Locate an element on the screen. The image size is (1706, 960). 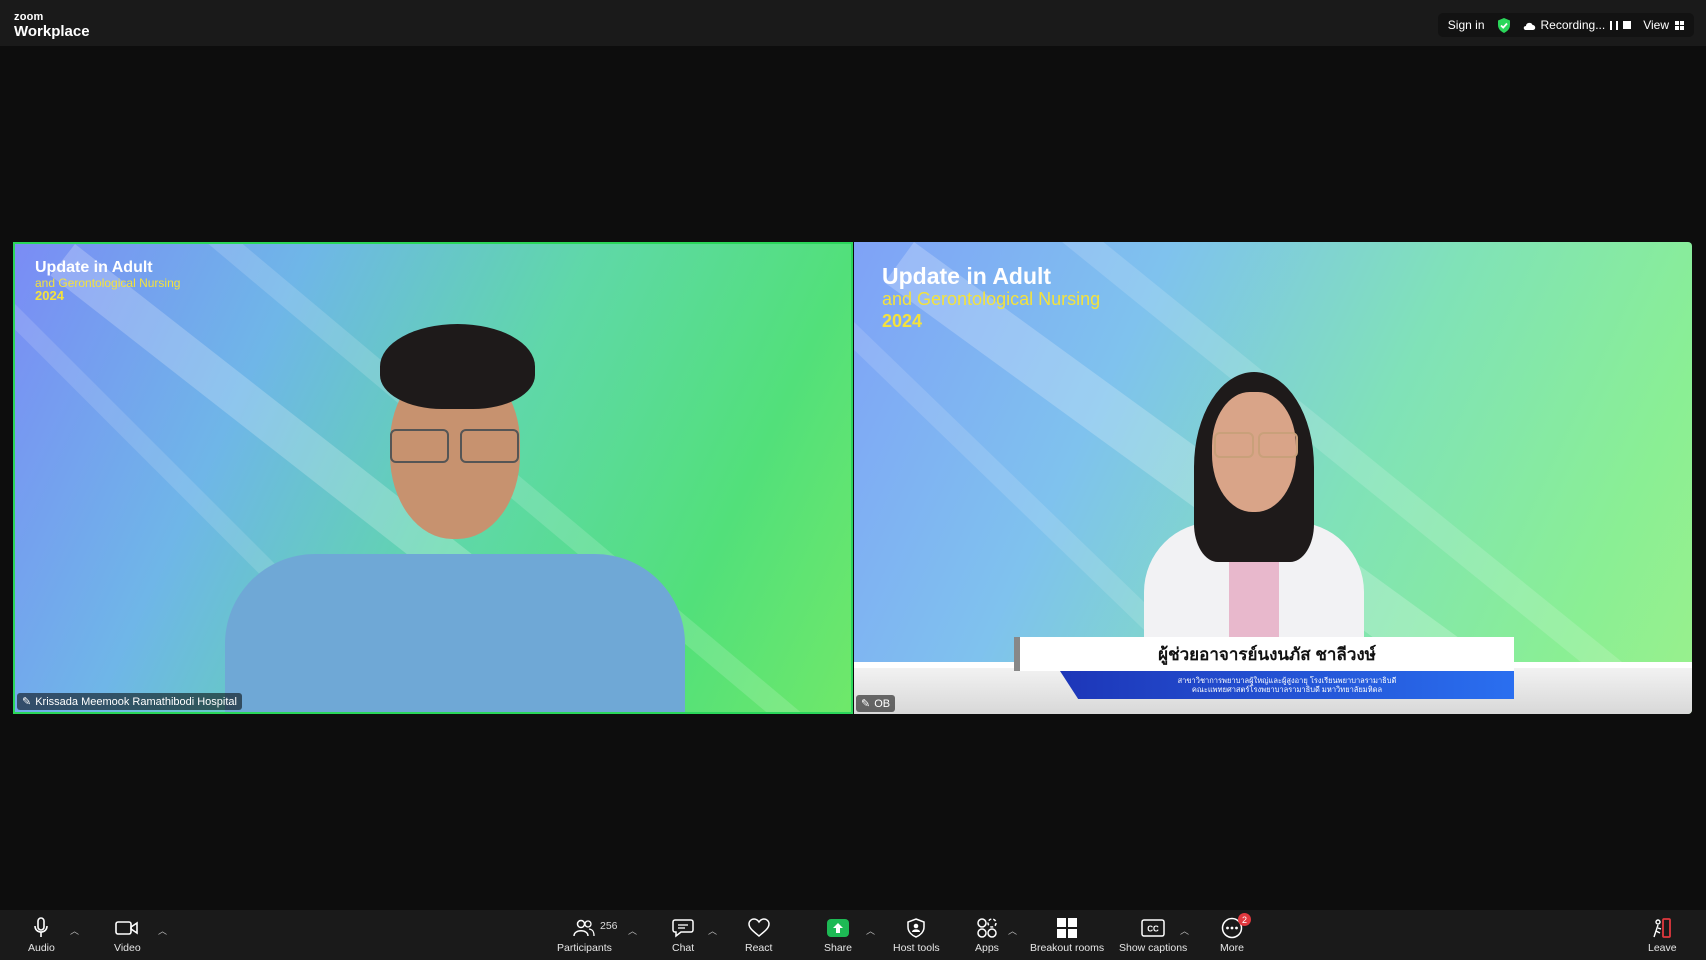
react-label: React is located at coordinates (759, 948).